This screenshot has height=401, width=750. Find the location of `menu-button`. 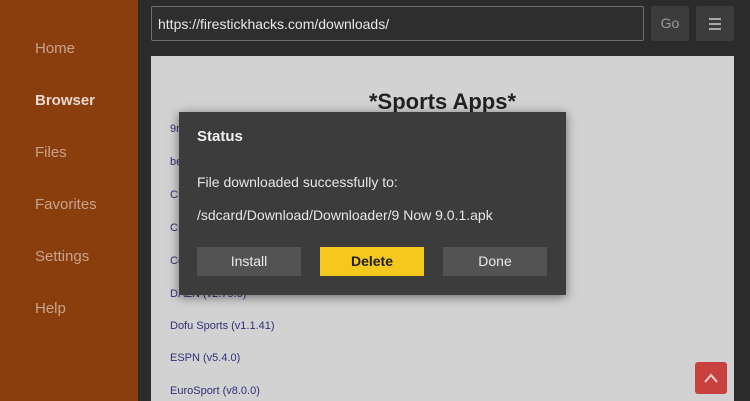

menu-button is located at coordinates (715, 23).